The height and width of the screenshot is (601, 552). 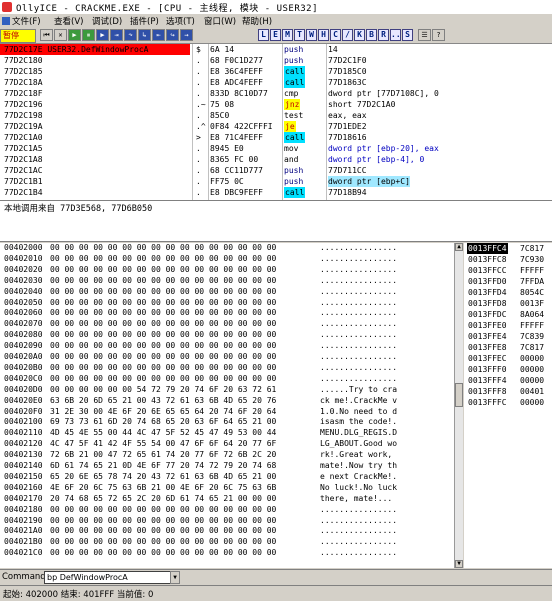 What do you see at coordinates (109, 577) in the screenshot?
I see `command-input` at bounding box center [109, 577].